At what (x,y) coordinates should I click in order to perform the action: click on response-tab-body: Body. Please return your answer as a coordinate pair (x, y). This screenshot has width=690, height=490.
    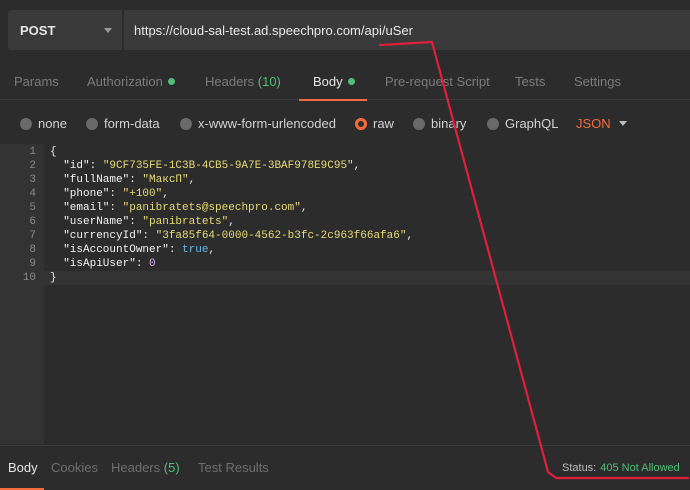
    Looking at the image, I should click on (22, 468).